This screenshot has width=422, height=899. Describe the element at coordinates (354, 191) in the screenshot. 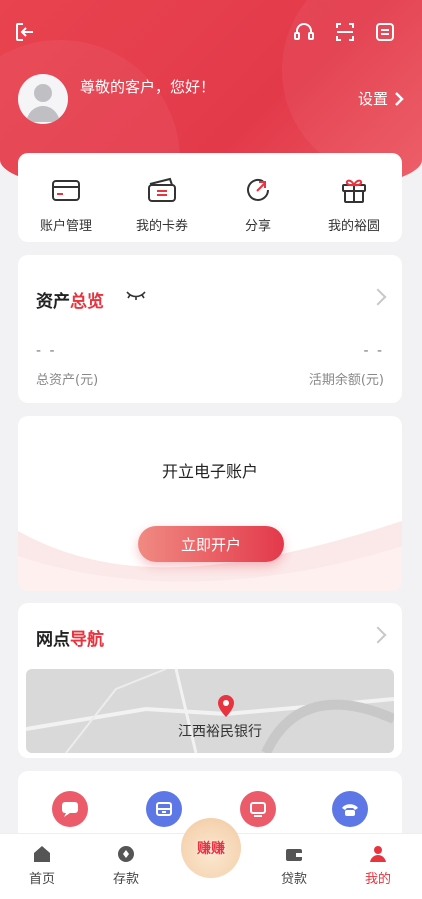

I see `gift-icon` at that location.